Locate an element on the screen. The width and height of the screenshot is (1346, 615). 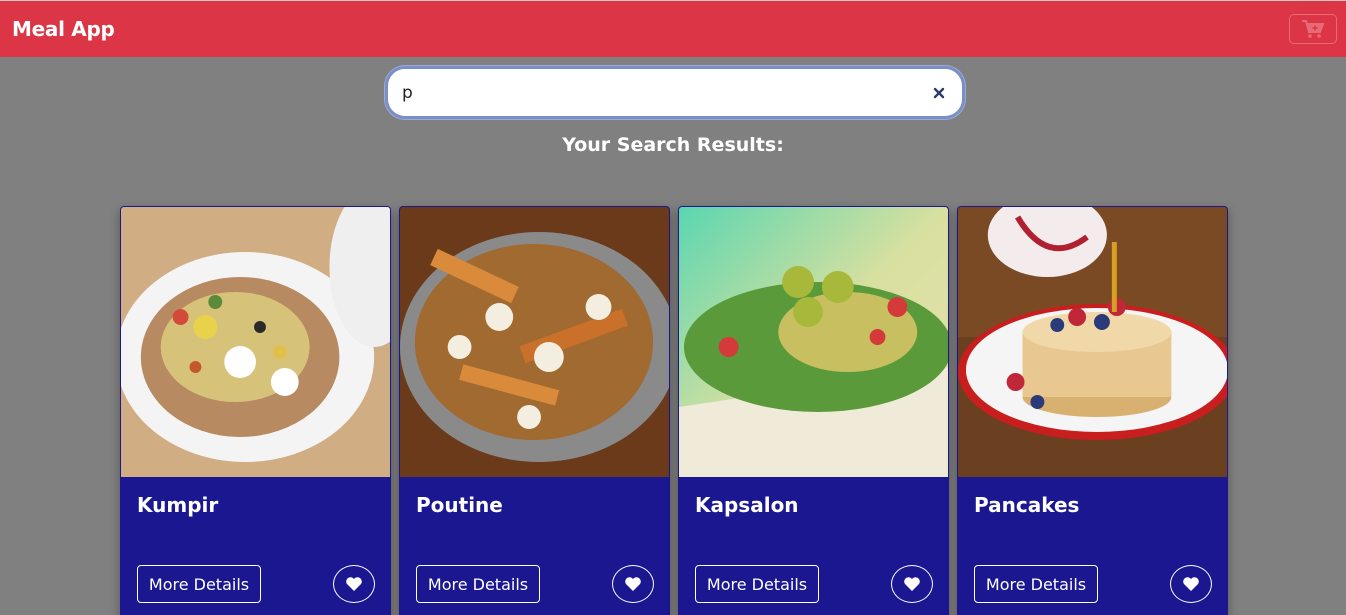
meal-title: Kumpir is located at coordinates (178, 505).